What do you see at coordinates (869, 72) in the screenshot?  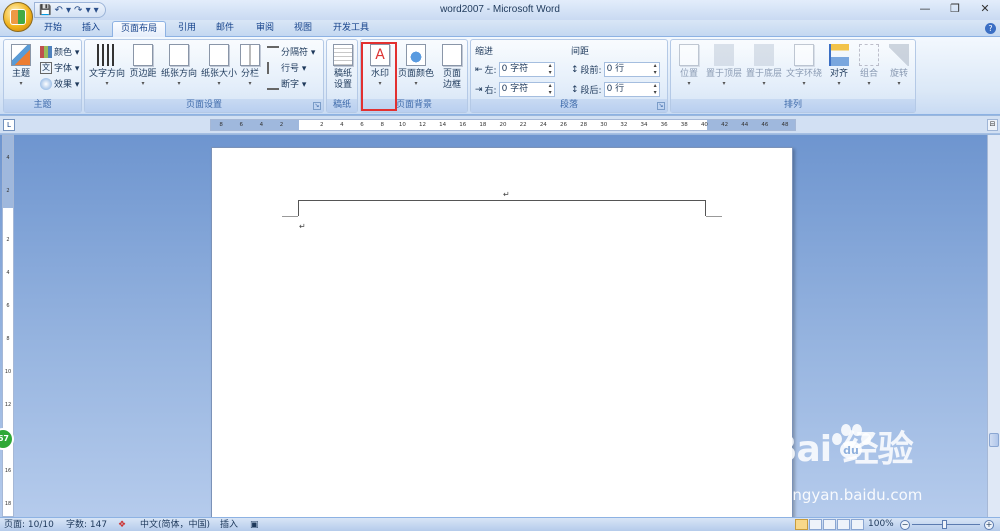 I see `group-objects-button: 组合 ▾` at bounding box center [869, 72].